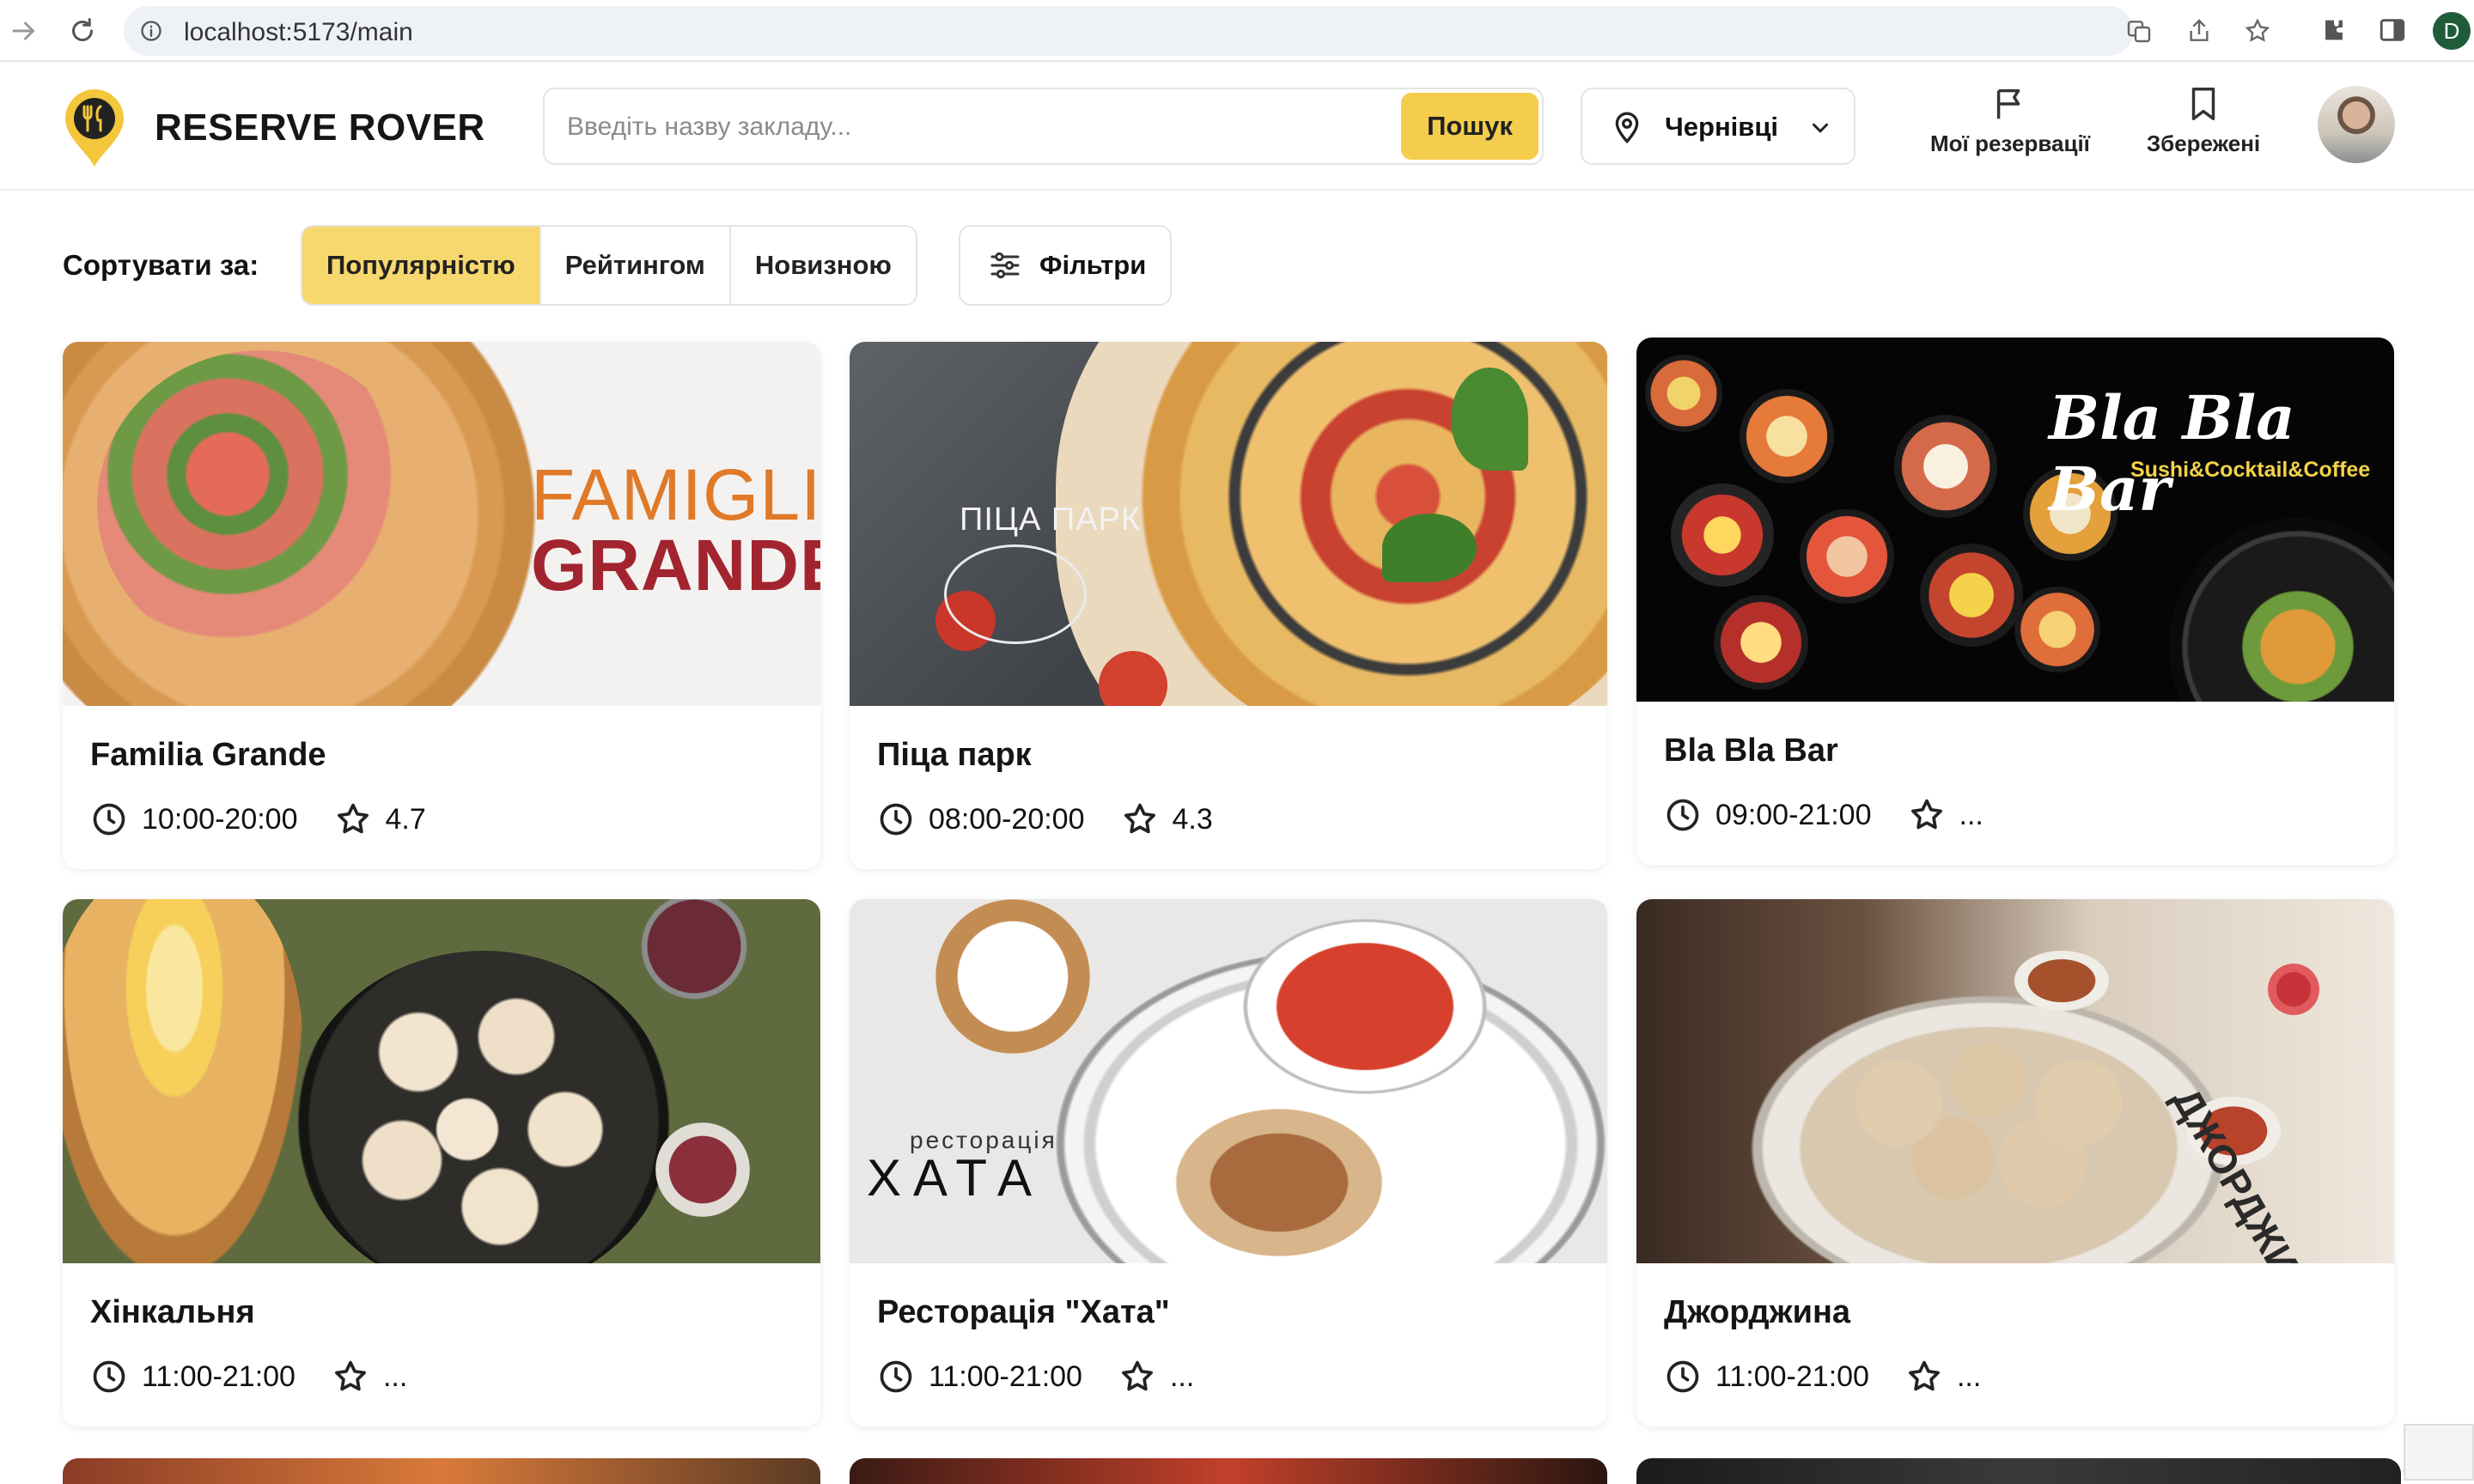  I want to click on rating-value: 4.3, so click(1192, 819).